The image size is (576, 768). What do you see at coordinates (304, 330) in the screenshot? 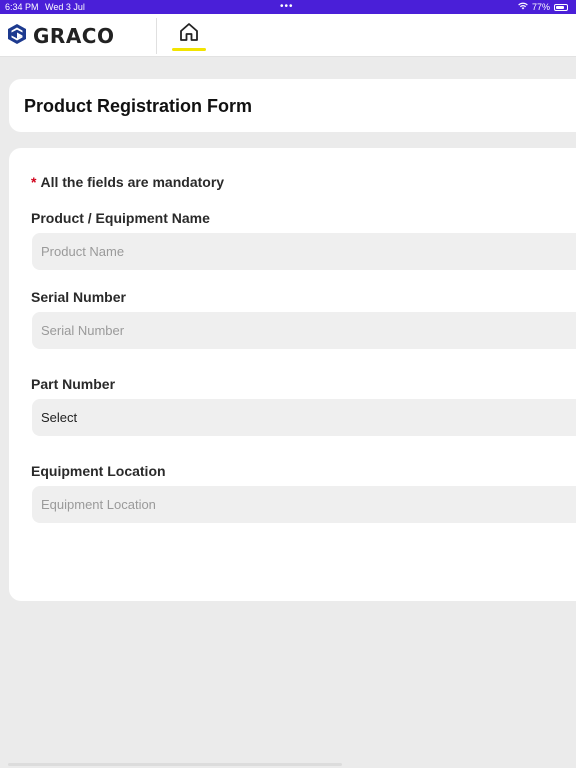
I see `serial-number-input` at bounding box center [304, 330].